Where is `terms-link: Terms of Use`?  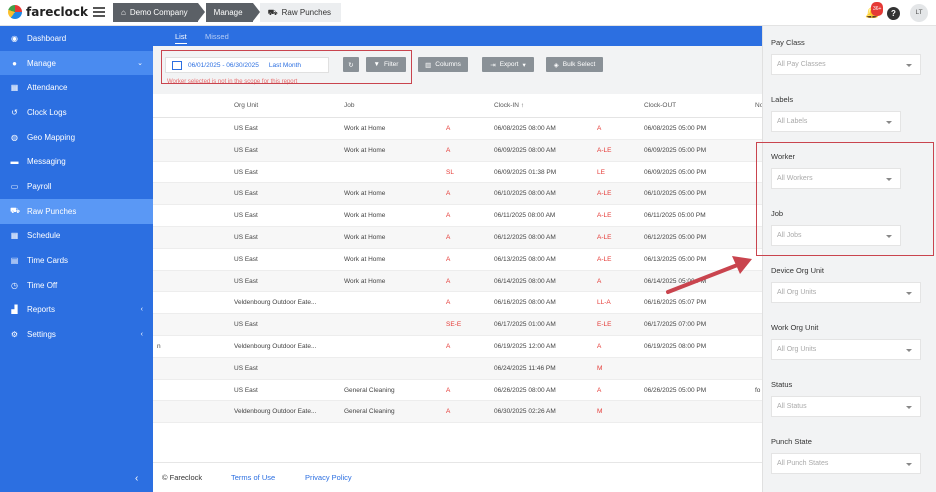
terms-link: Terms of Use is located at coordinates (253, 477).